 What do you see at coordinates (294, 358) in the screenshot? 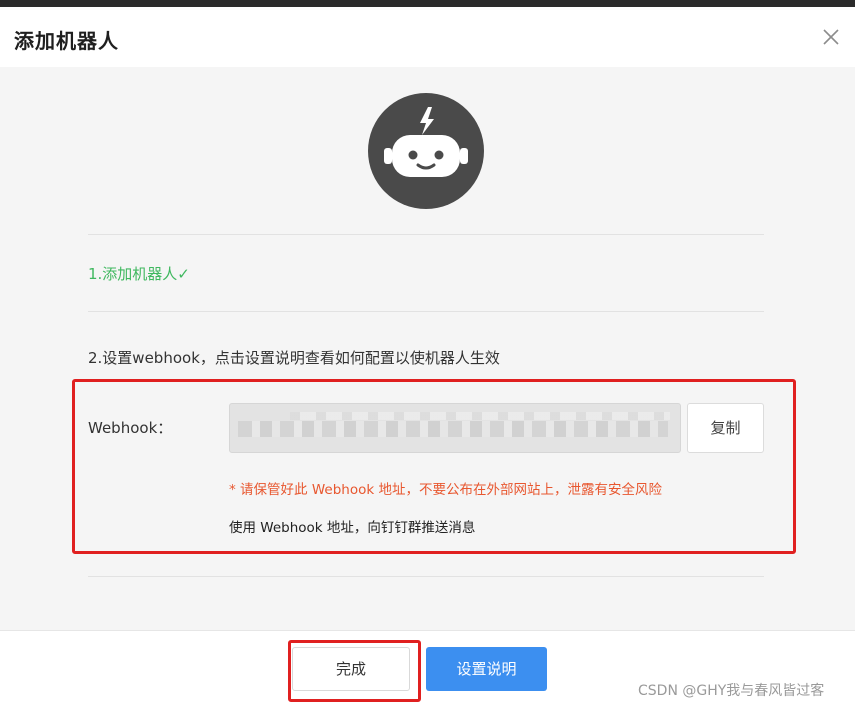
I see `step-2-label: 2.设置webhook，点击设置说明查看如何配置以使机器人生效` at bounding box center [294, 358].